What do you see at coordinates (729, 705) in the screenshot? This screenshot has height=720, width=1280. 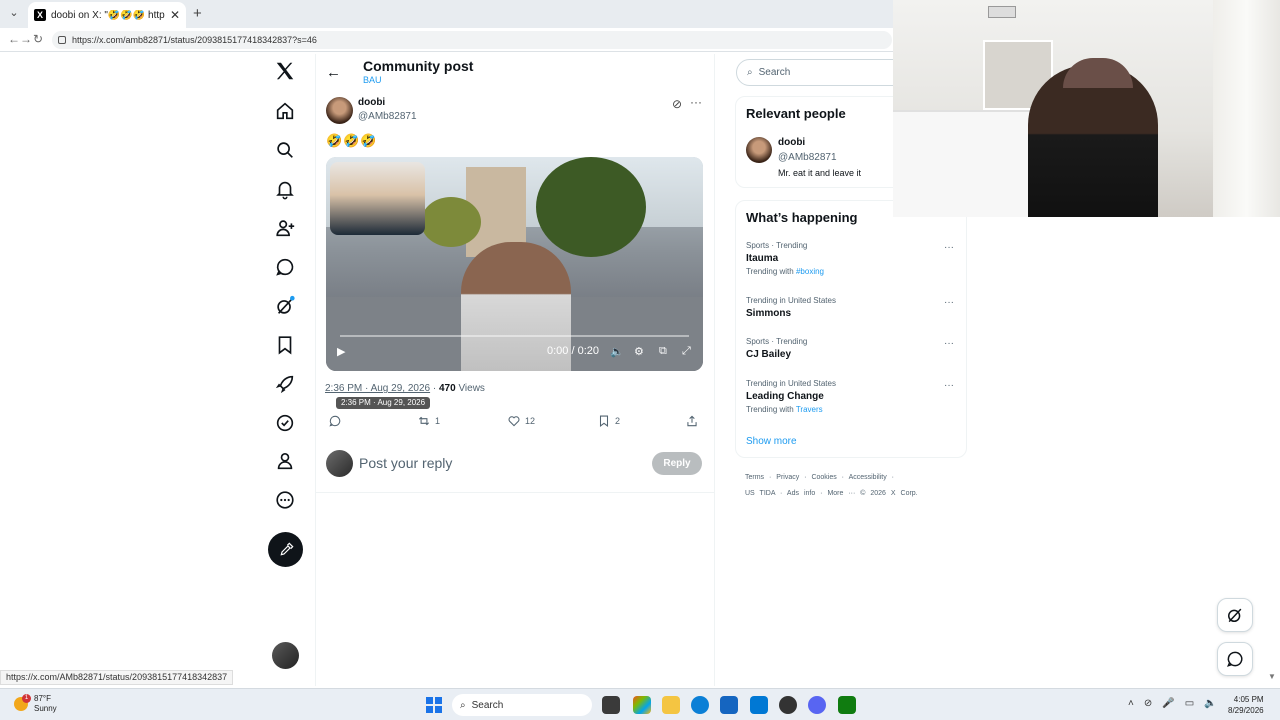 I see `store-icon` at bounding box center [729, 705].